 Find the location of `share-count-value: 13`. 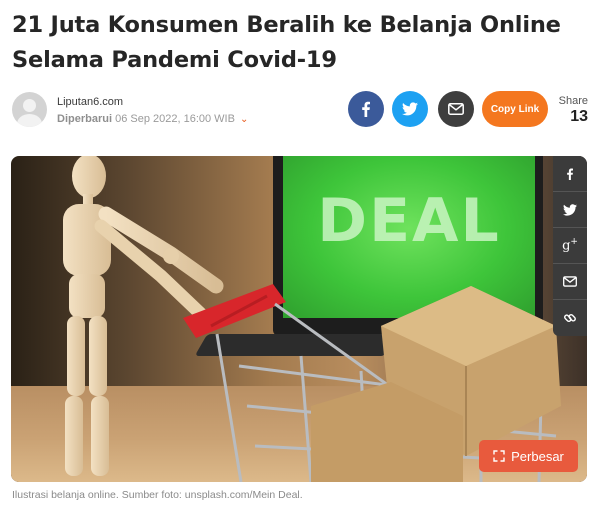

share-count-value: 13 is located at coordinates (579, 116).